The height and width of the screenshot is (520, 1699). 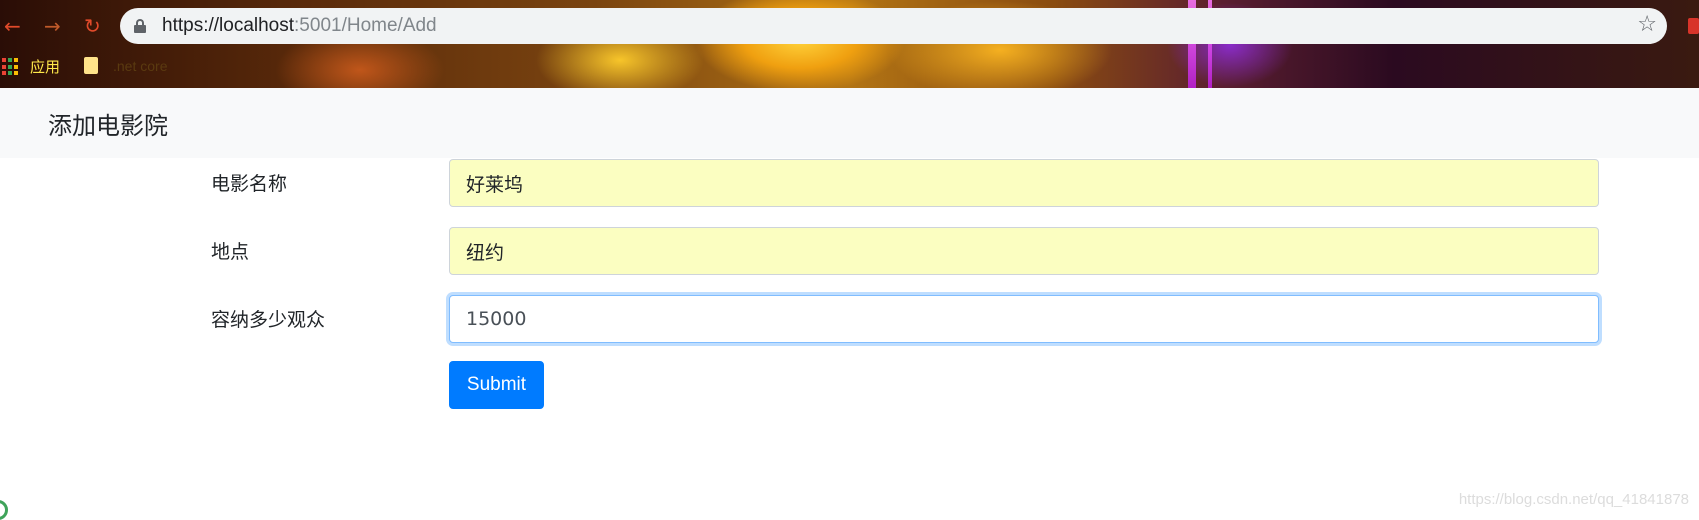 What do you see at coordinates (1573, 499) in the screenshot?
I see `watermark-text: https://blog.csdn.net/qq_41841878` at bounding box center [1573, 499].